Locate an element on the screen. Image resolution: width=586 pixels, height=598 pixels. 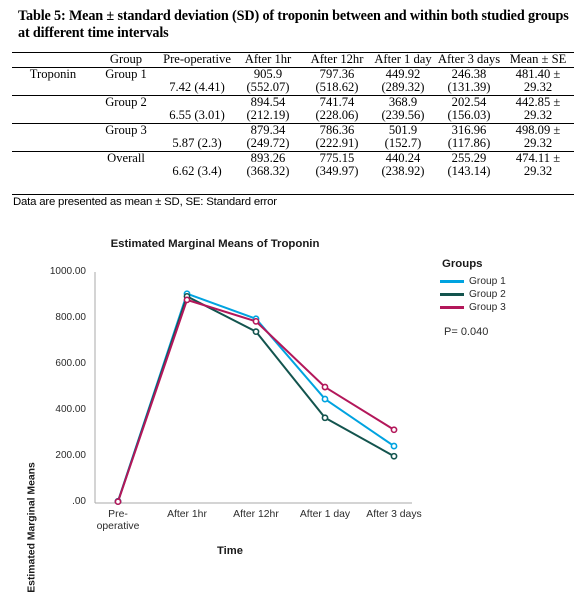
cell-after-3-days-mean: 255.29 is located at coordinates (469, 157).